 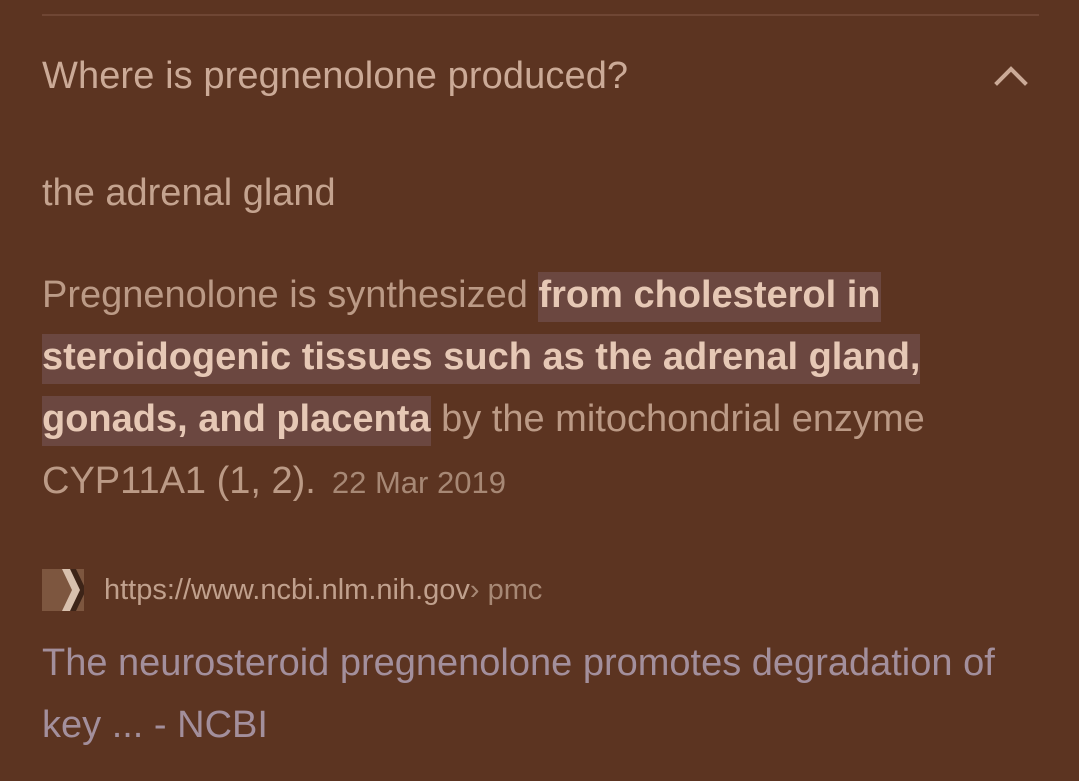 I want to click on source-path: › pmc, so click(x=506, y=589).